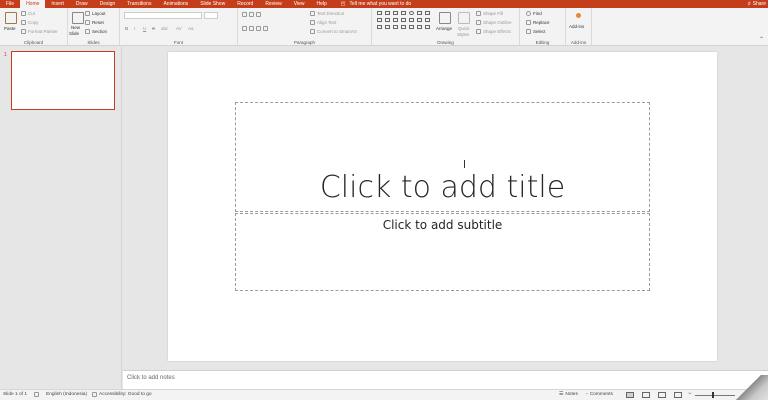 The width and height of the screenshot is (768, 400). What do you see at coordinates (528, 13) in the screenshot?
I see `search-icon` at bounding box center [528, 13].